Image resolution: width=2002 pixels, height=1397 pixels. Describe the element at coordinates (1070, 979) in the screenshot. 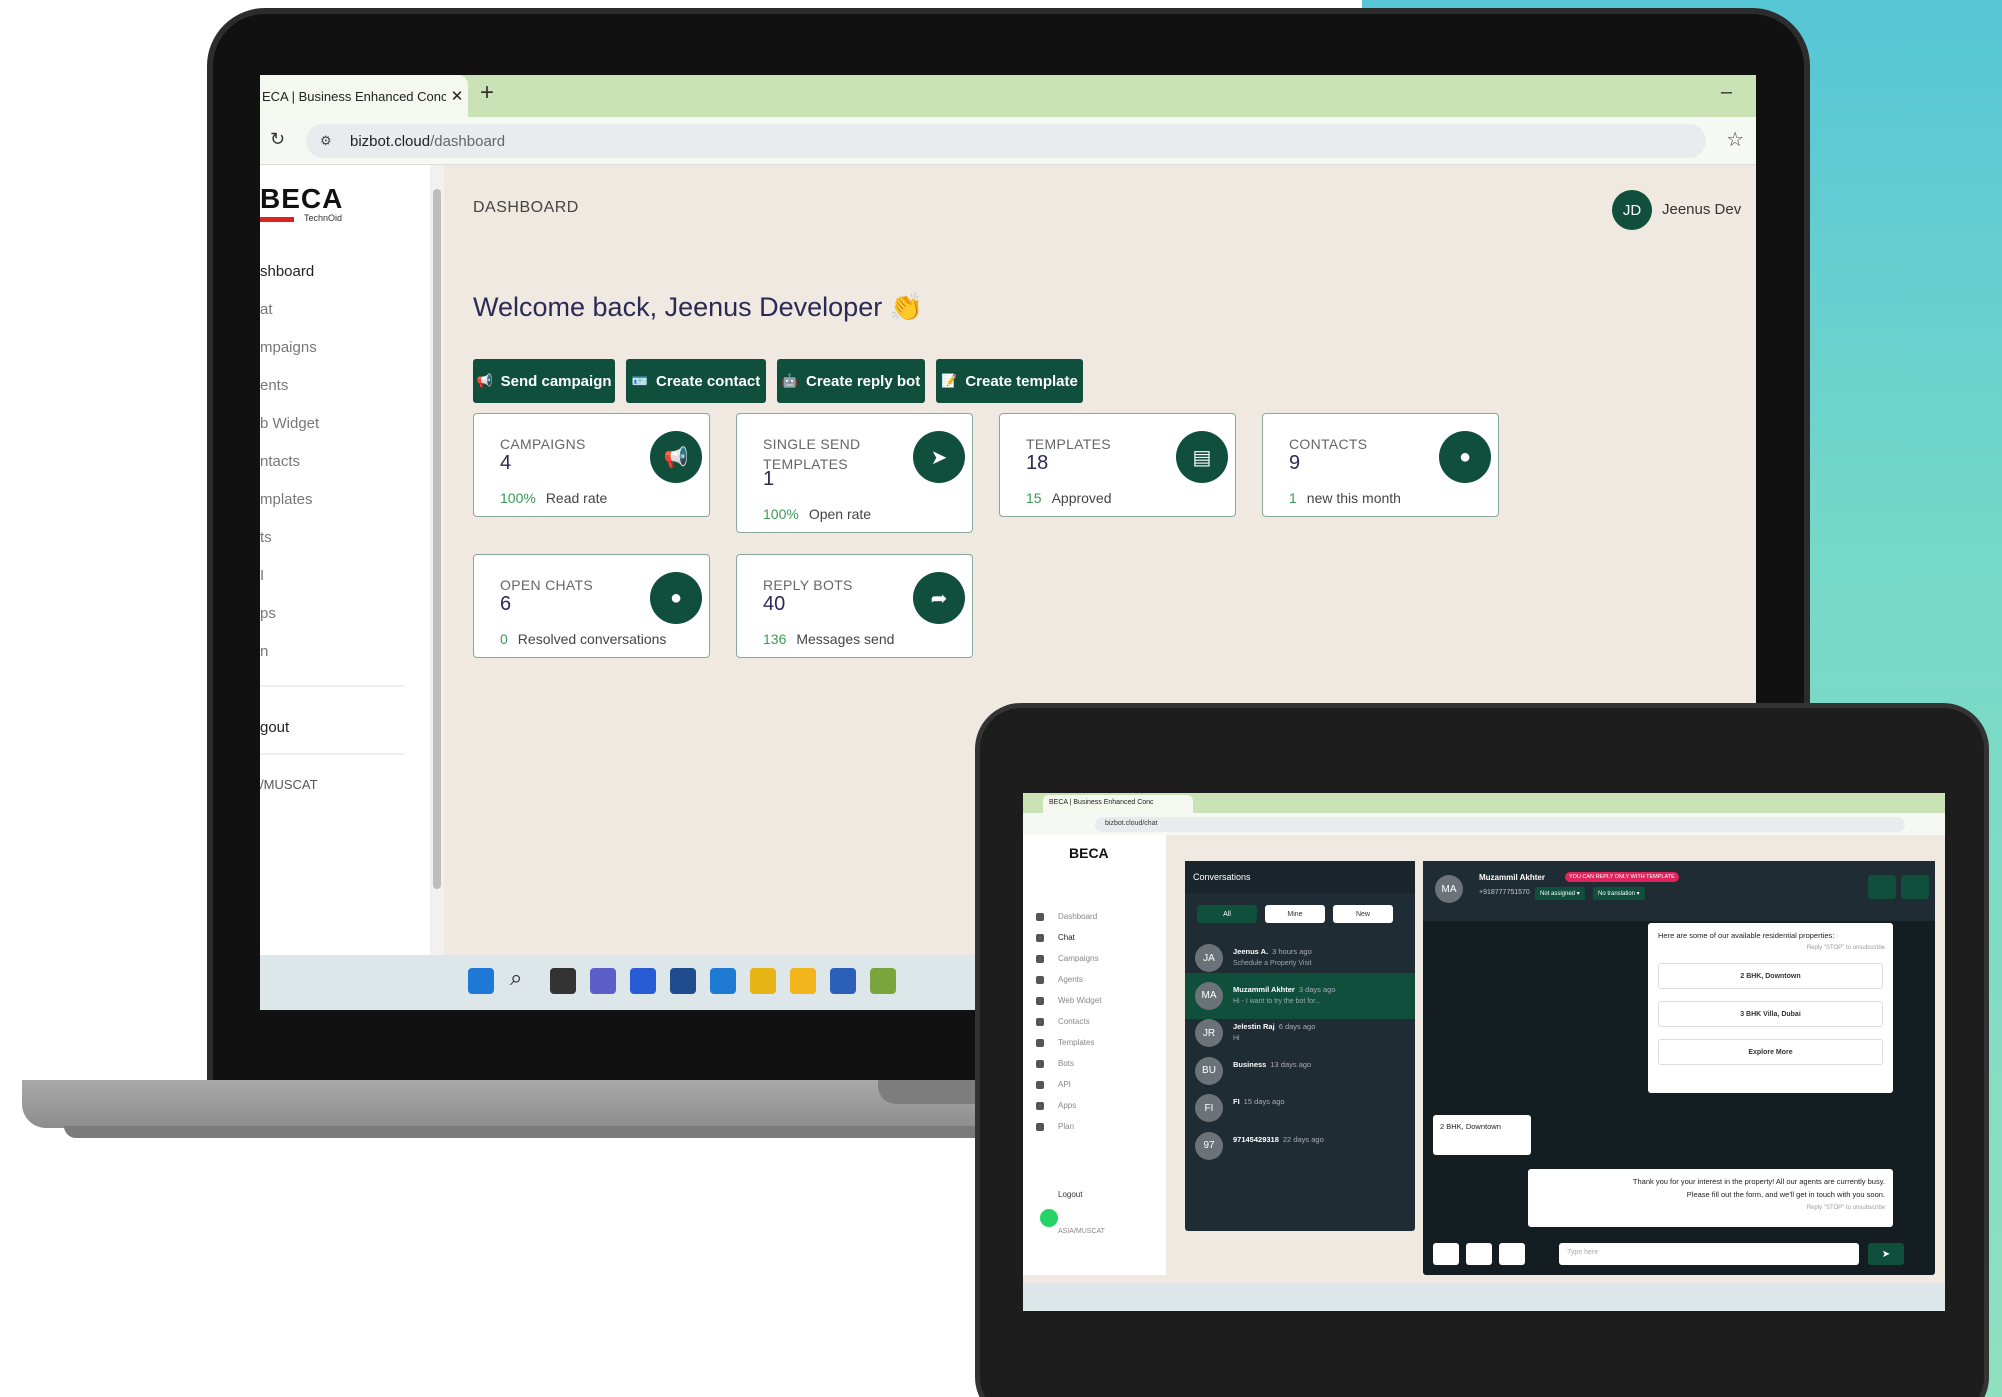

I see `tablet-sidebar-item: Agents` at that location.